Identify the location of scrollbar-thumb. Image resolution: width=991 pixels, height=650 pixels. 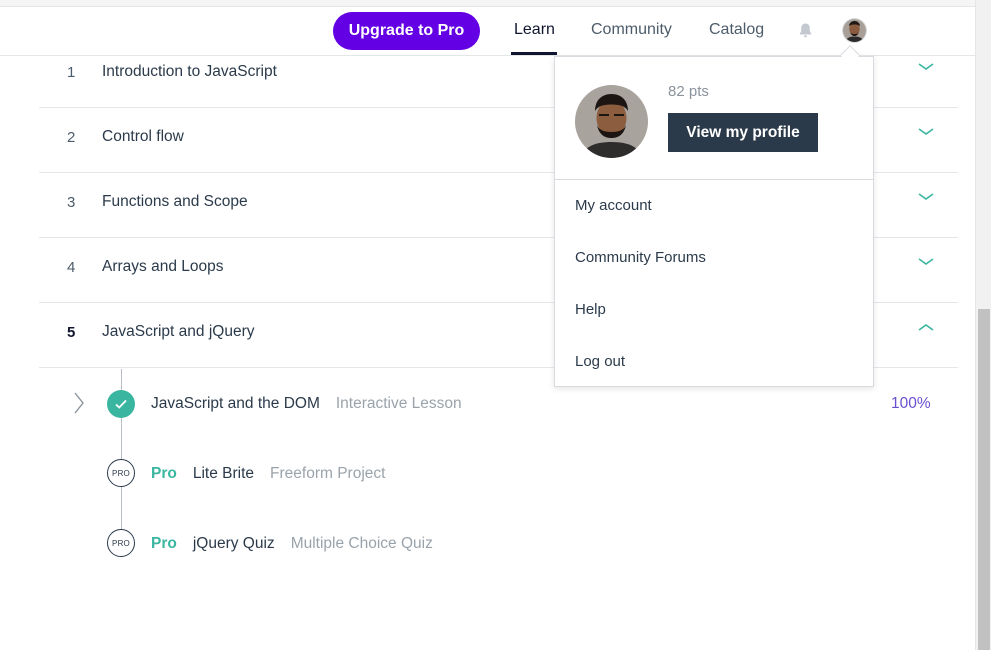
(984, 479).